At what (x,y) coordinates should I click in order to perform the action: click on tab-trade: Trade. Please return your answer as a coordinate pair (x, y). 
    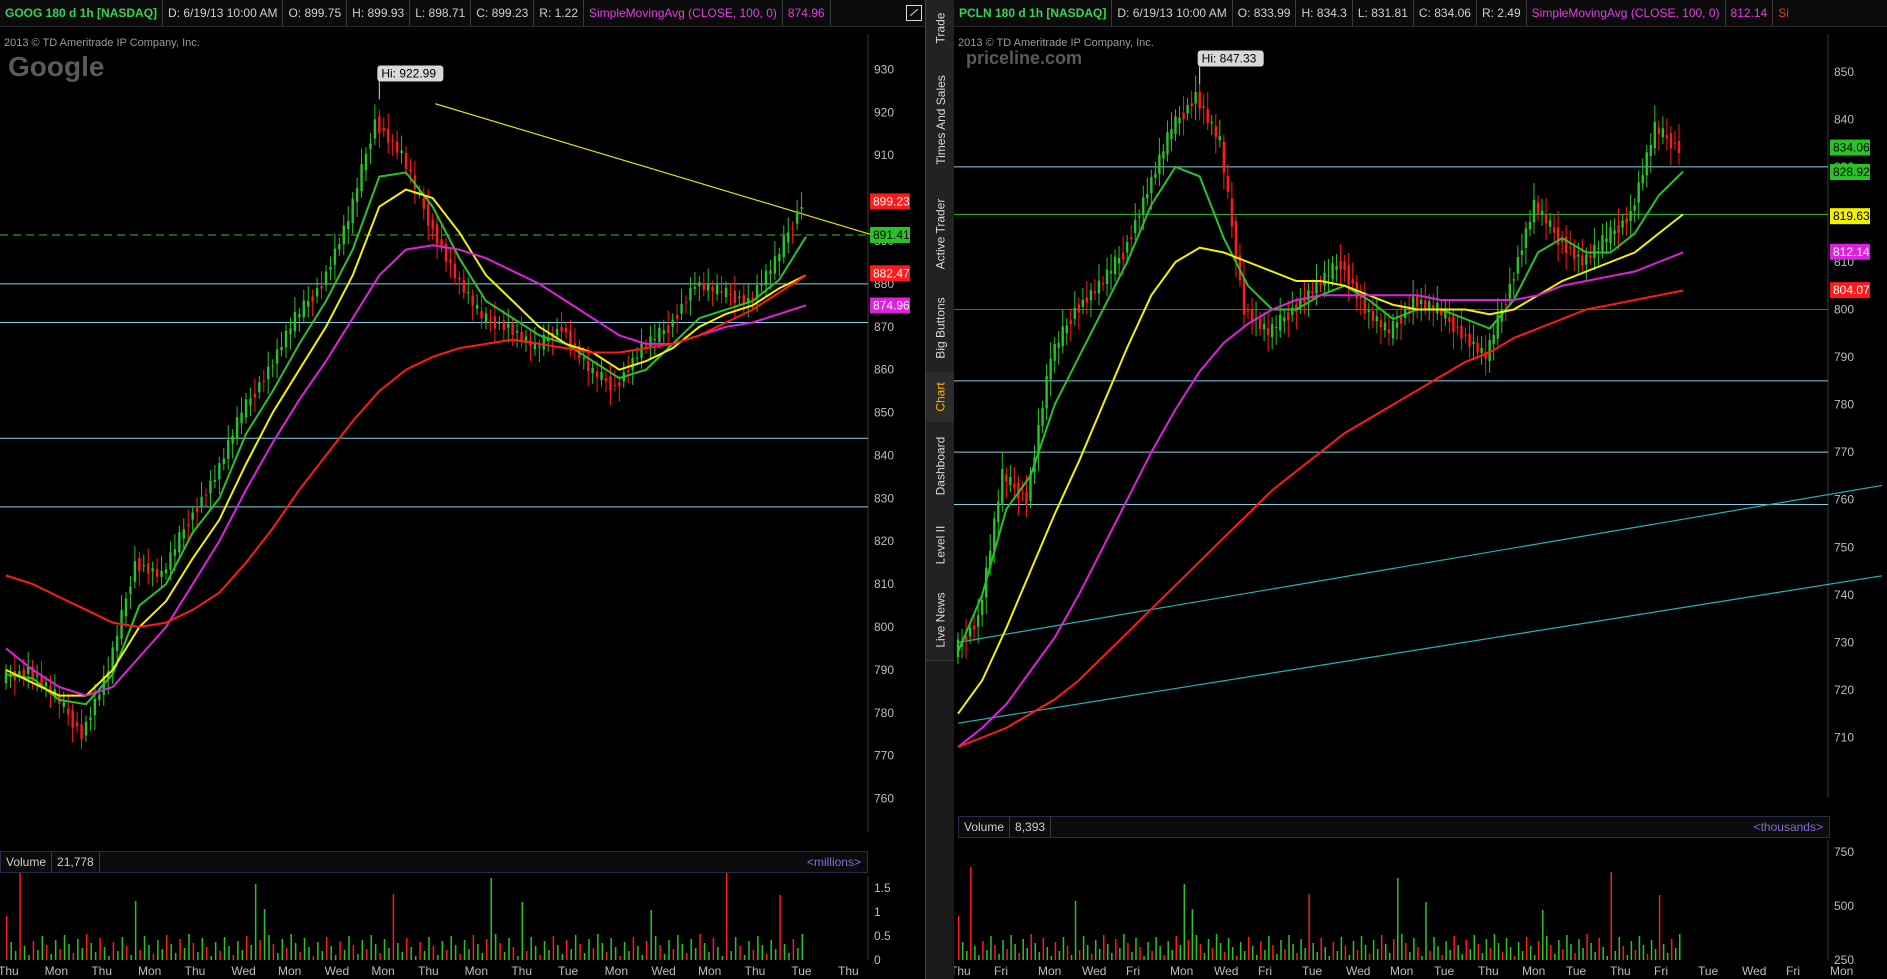
    Looking at the image, I should click on (940, 28).